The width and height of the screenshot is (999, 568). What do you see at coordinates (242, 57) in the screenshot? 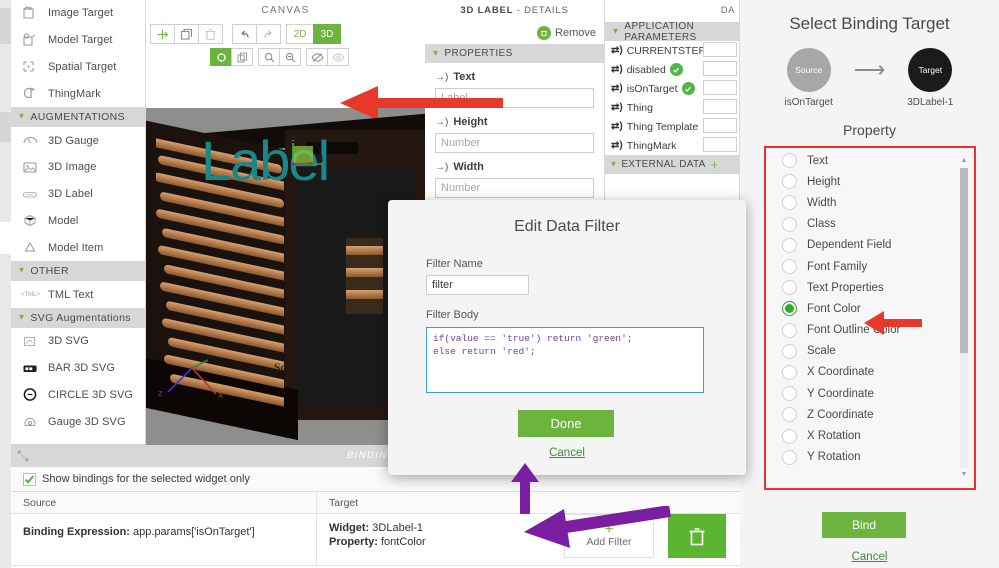
I see `copy-tool-icon` at bounding box center [242, 57].